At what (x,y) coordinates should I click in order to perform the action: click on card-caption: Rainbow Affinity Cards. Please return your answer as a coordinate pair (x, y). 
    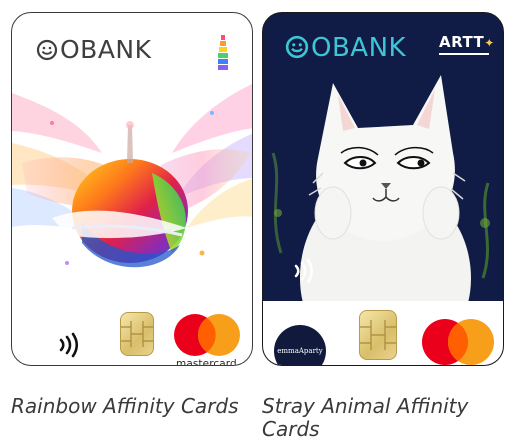
    Looking at the image, I should click on (125, 406).